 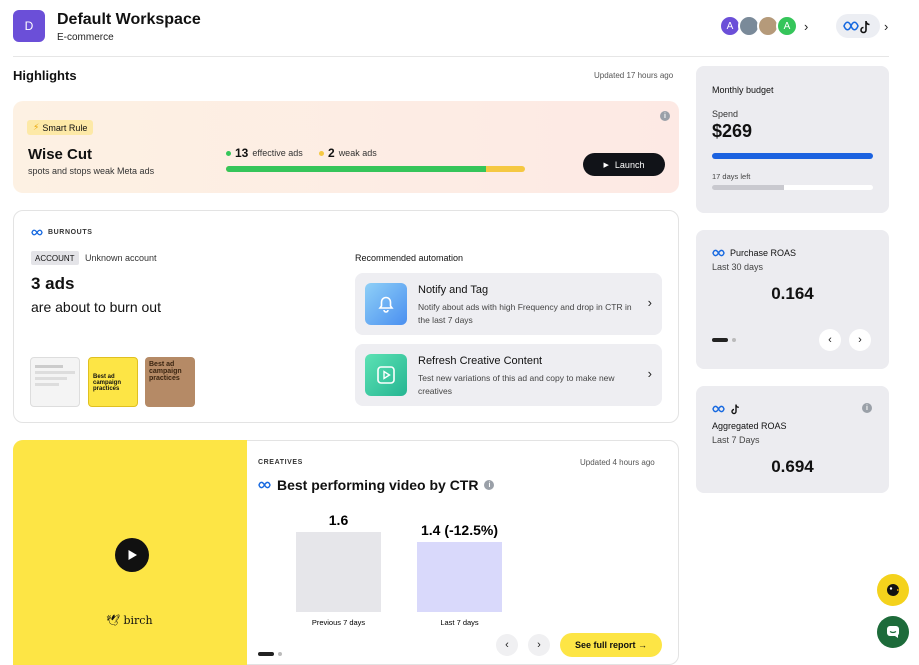 I want to click on automation-title: Notify and Tag, so click(x=453, y=290).